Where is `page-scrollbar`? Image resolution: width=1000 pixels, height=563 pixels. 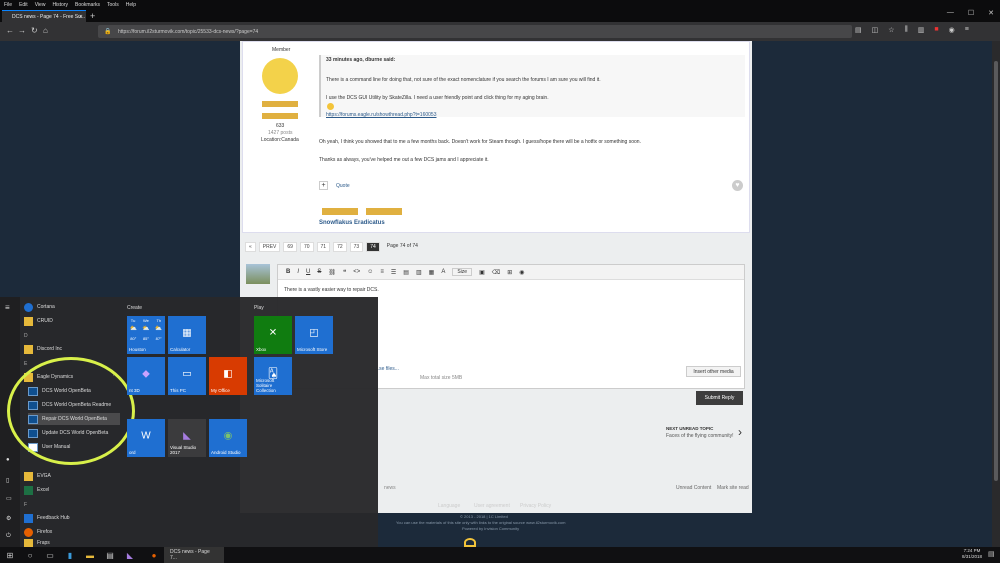 page-scrollbar is located at coordinates (996, 294).